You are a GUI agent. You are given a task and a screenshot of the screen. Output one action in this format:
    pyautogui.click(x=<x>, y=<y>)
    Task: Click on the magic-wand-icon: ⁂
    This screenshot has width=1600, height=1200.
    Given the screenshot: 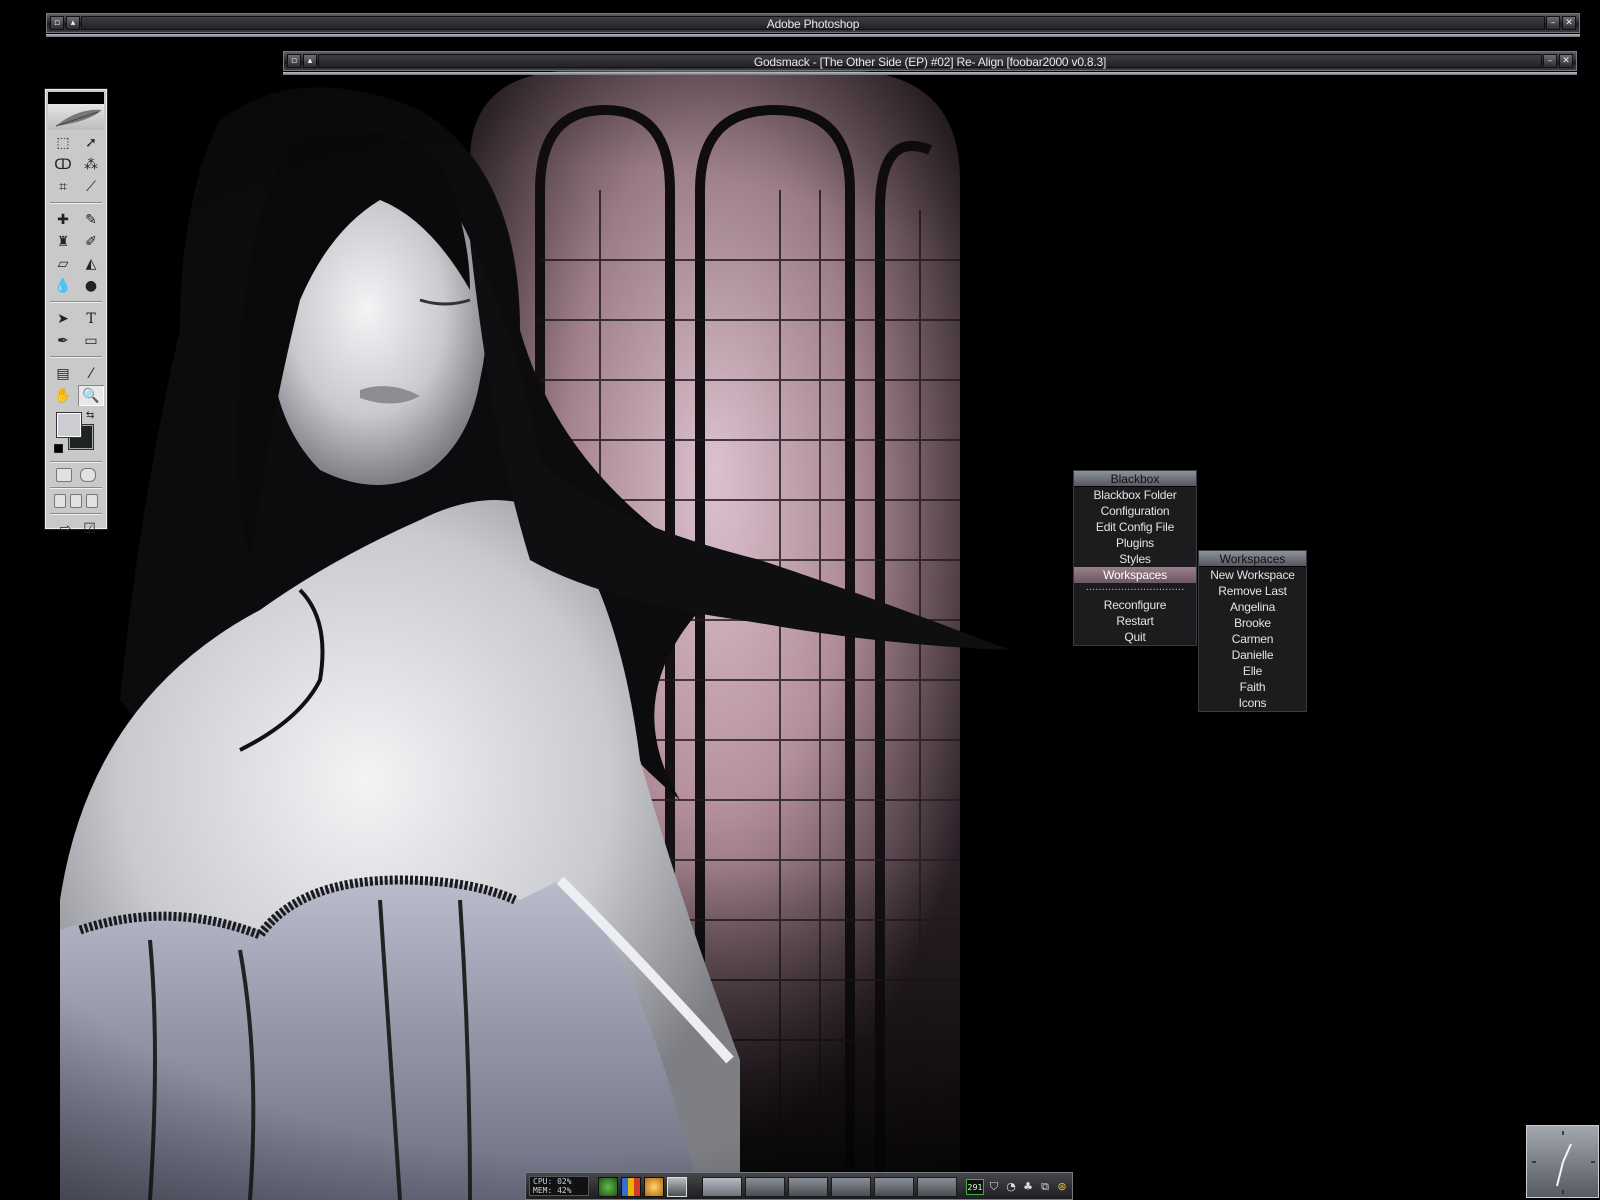 What is the action you would take?
    pyautogui.click(x=91, y=164)
    